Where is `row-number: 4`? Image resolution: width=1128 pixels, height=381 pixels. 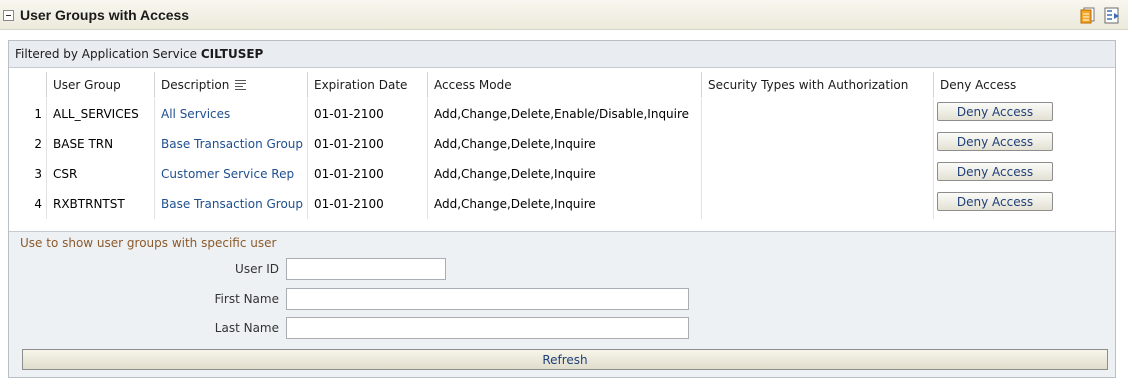 row-number: 4 is located at coordinates (31, 204).